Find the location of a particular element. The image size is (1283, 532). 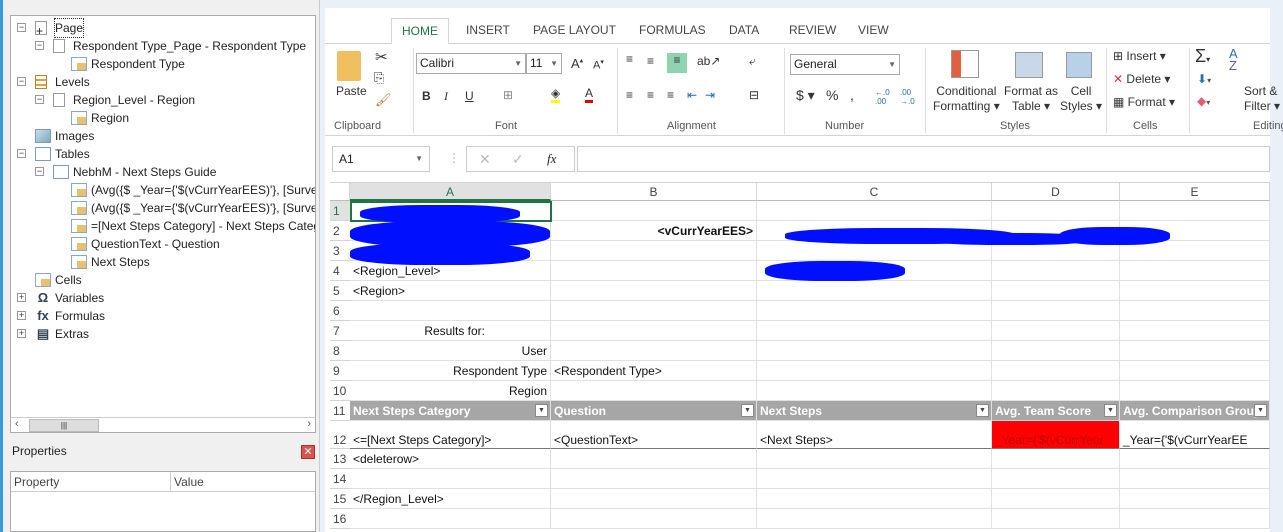

cell-a16 is located at coordinates (450, 519).